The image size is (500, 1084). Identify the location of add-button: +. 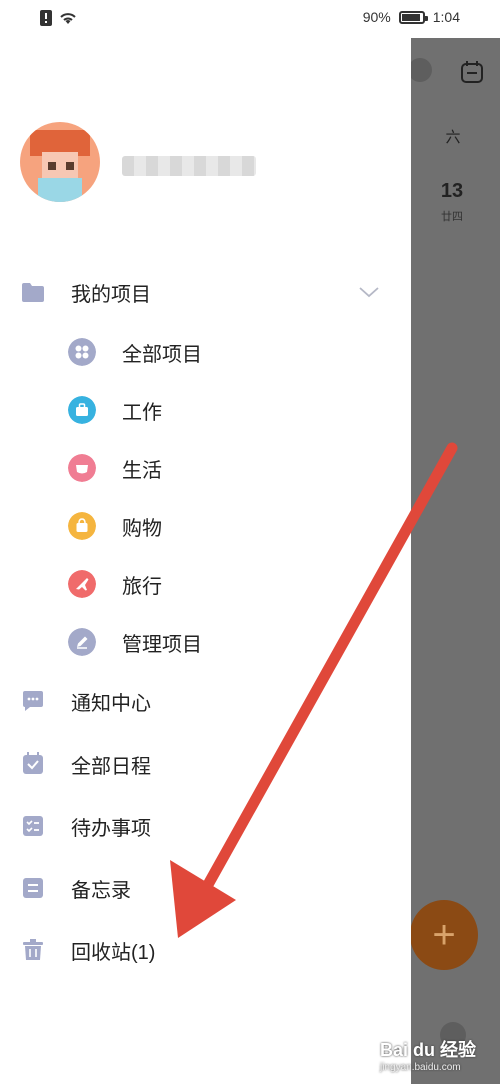
(444, 935).